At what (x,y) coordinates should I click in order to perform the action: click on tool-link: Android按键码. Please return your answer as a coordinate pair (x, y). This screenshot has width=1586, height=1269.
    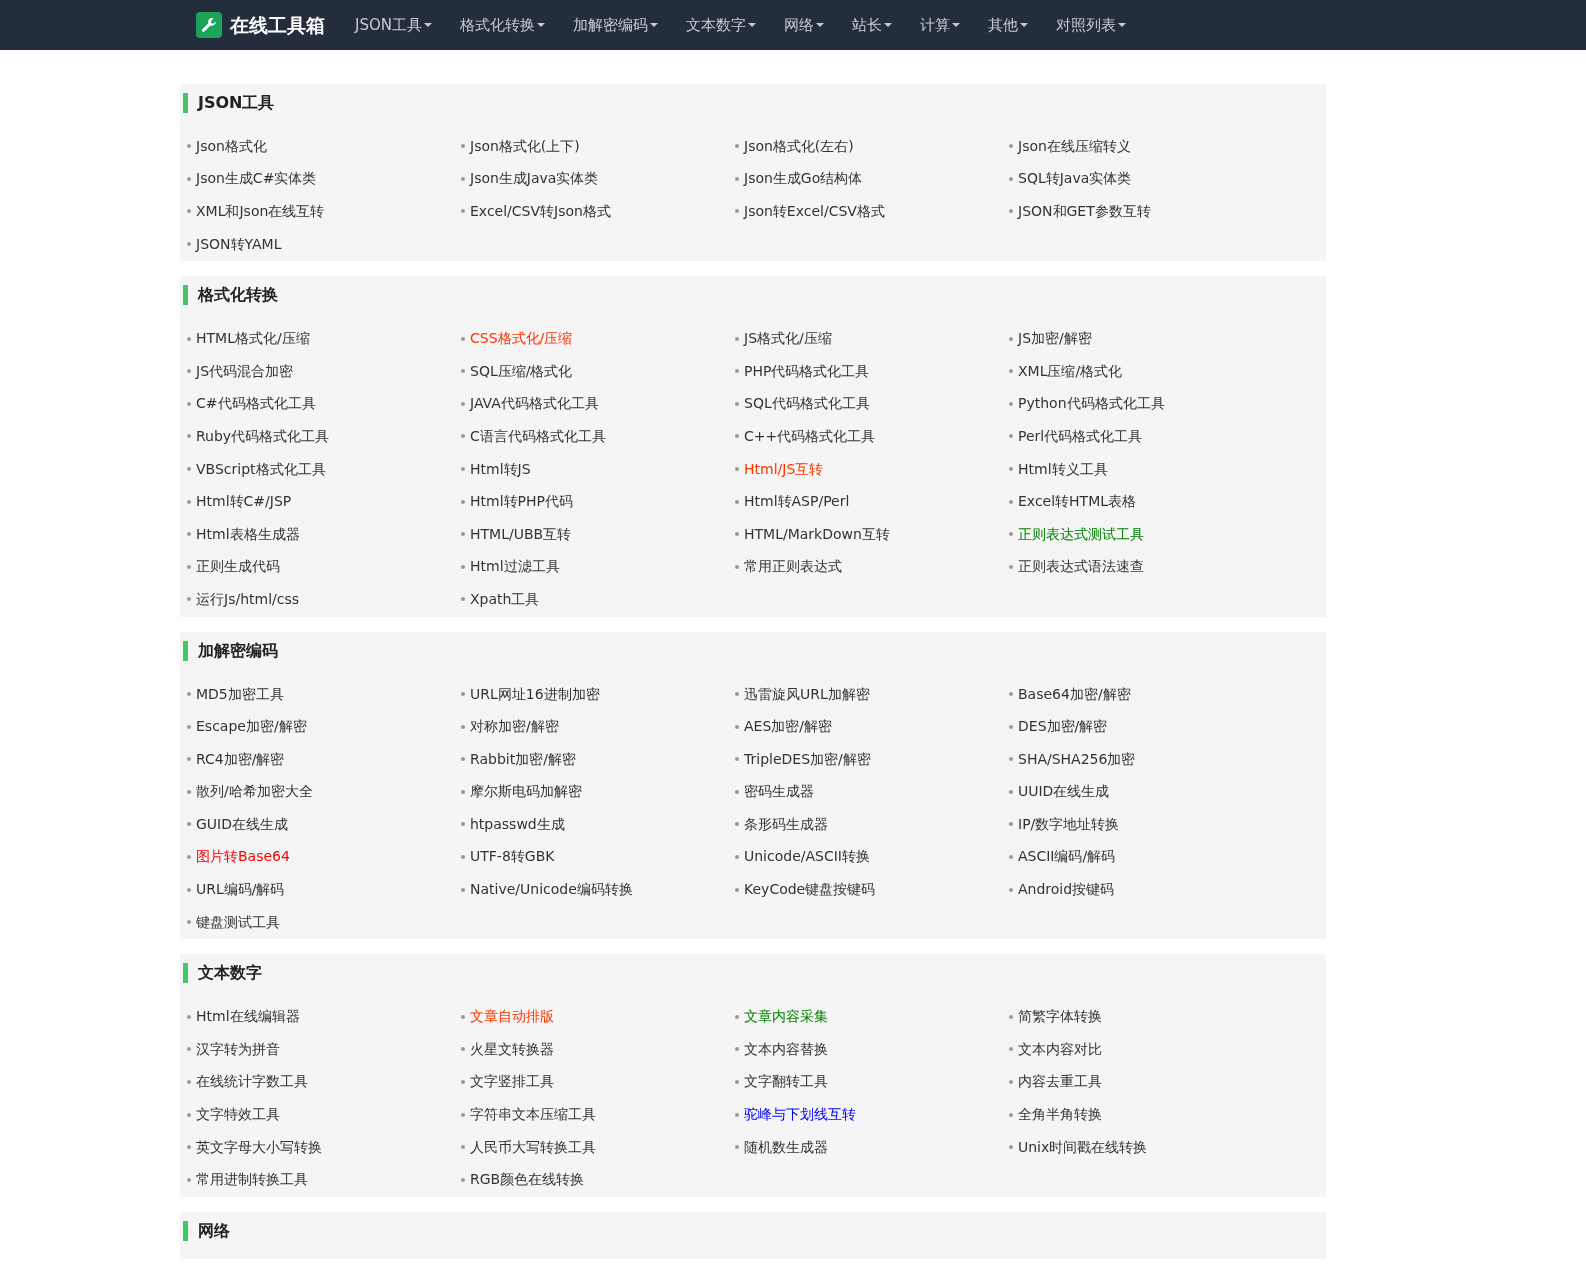
    Looking at the image, I should click on (1066, 890).